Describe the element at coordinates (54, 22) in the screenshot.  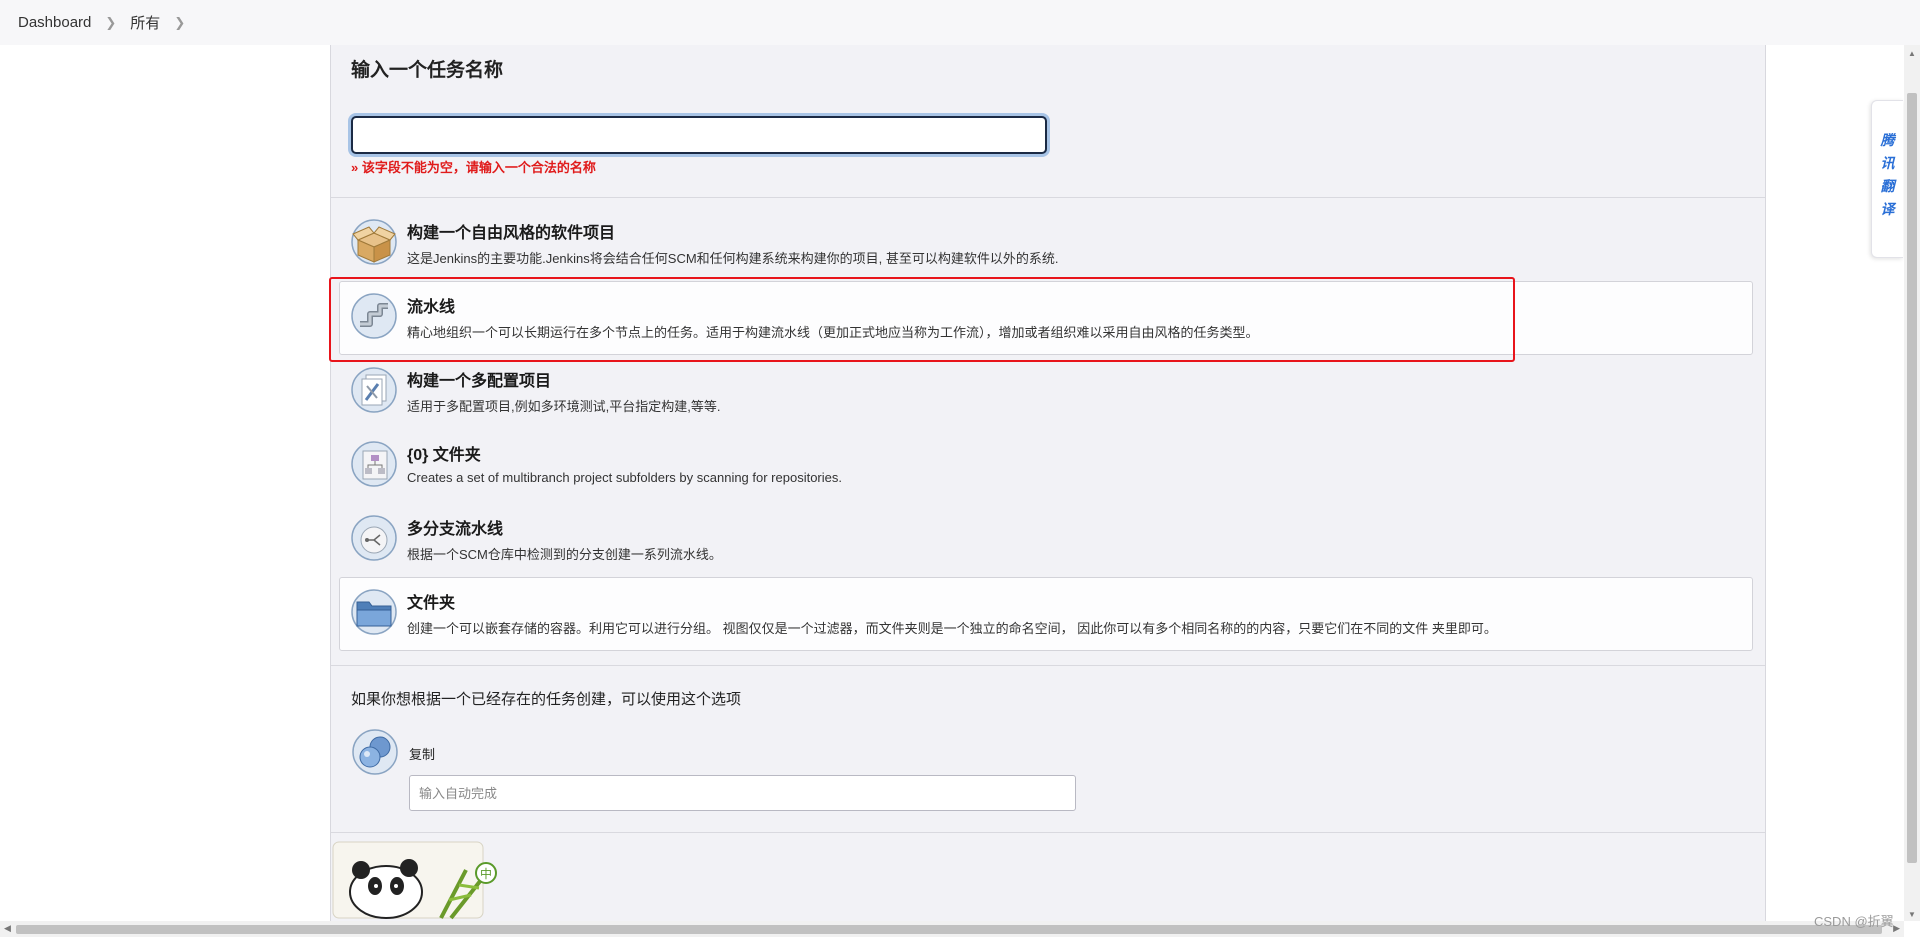
I see `breadcrumb-dashboard: Dashboard` at that location.